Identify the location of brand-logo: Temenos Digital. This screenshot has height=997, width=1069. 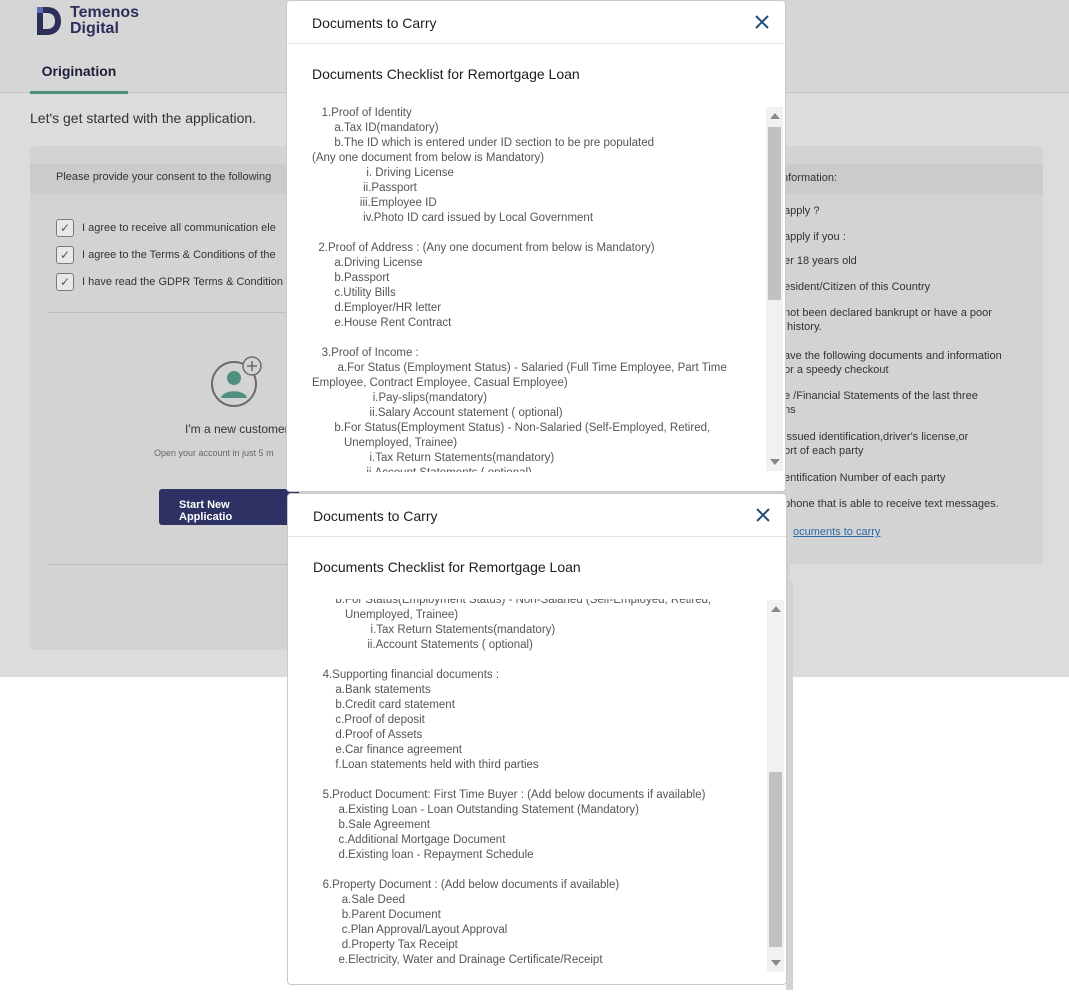
(86, 21).